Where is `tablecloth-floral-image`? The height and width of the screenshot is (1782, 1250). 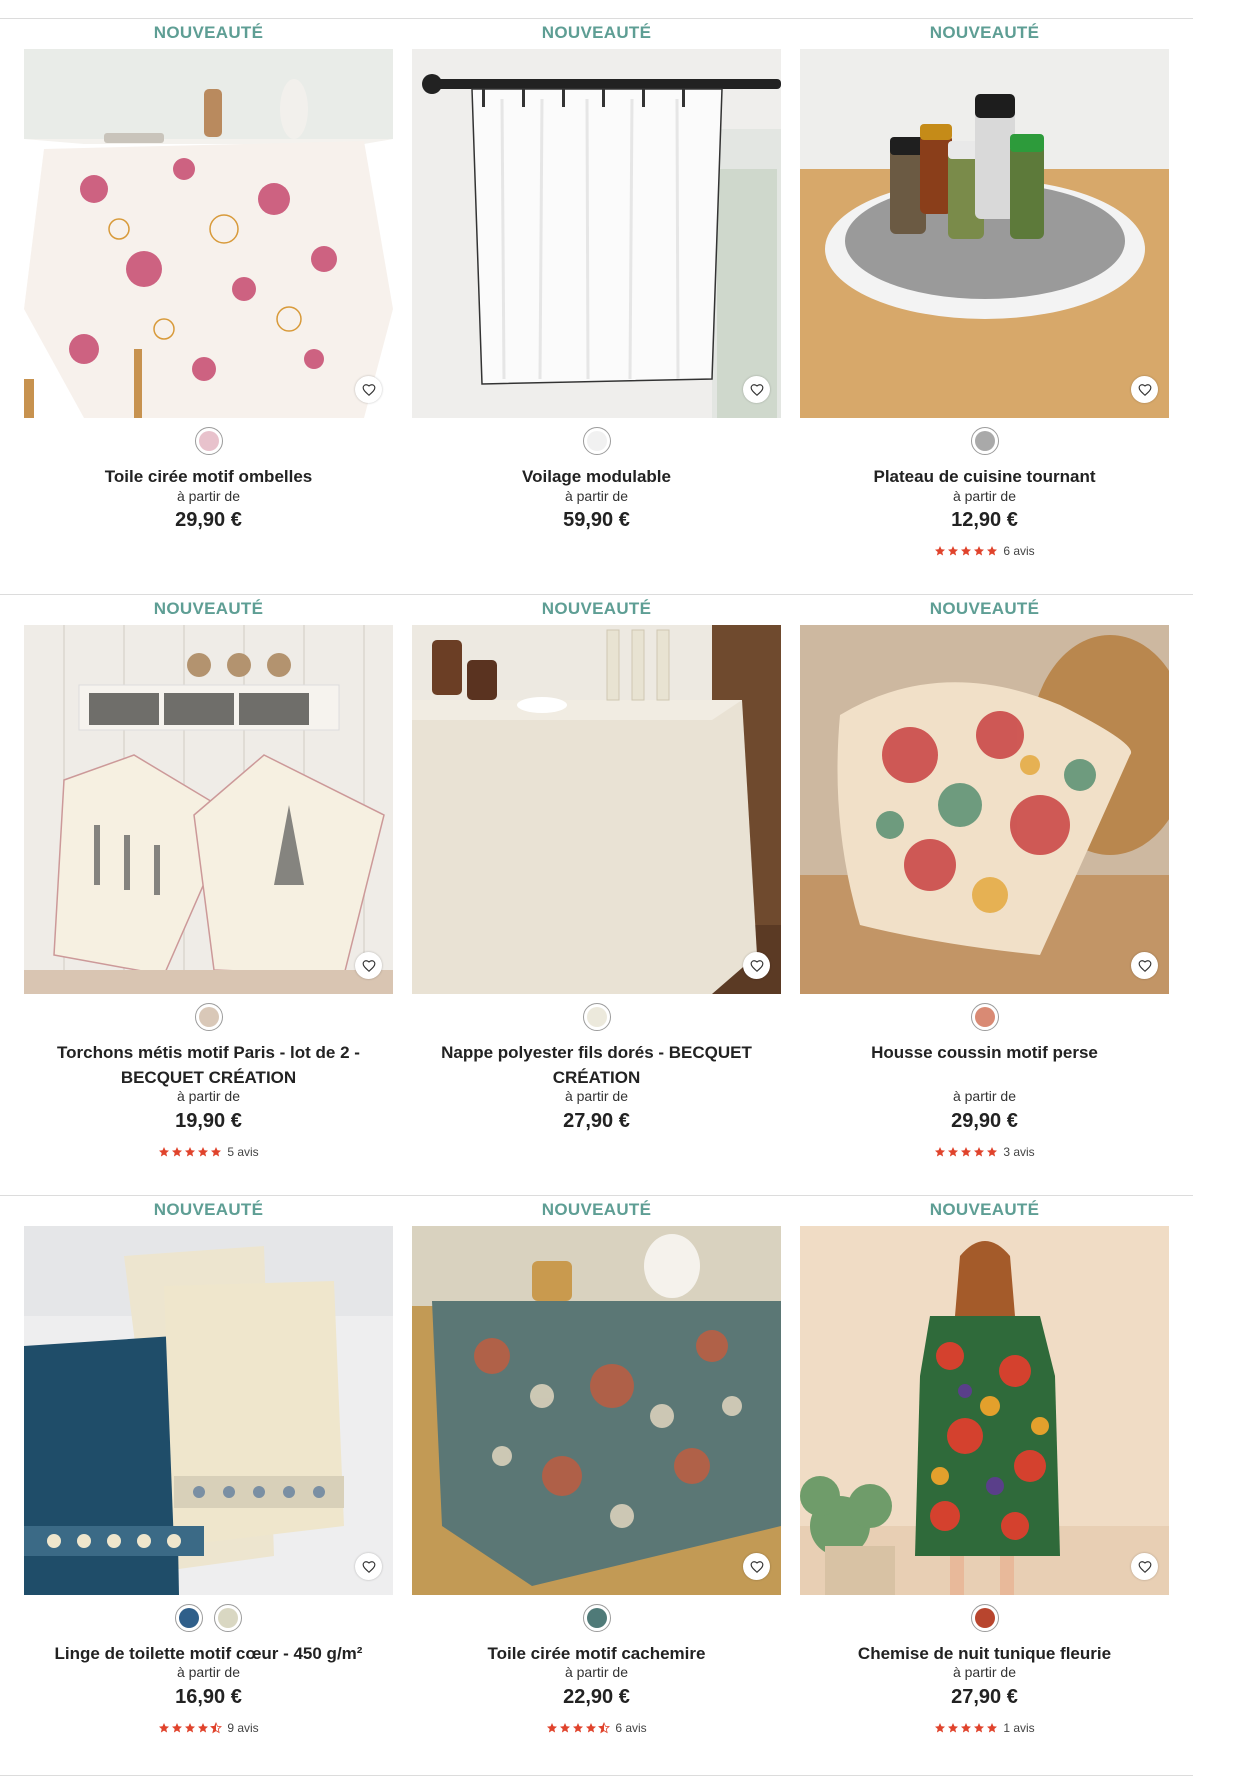
tablecloth-floral-image is located at coordinates (208, 233).